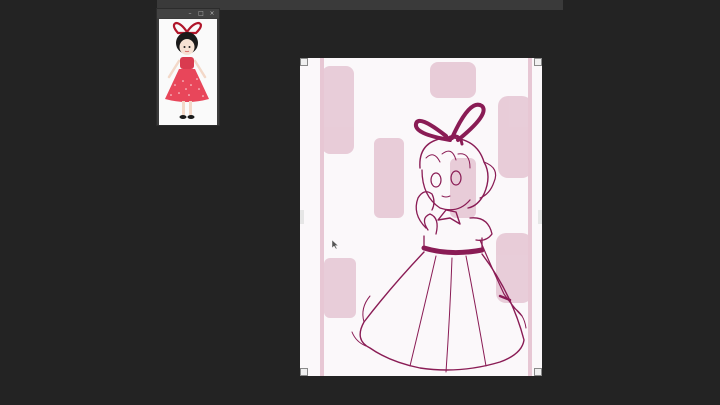  I want to click on reference-window-titlebar: – □ ×, so click(188, 13).